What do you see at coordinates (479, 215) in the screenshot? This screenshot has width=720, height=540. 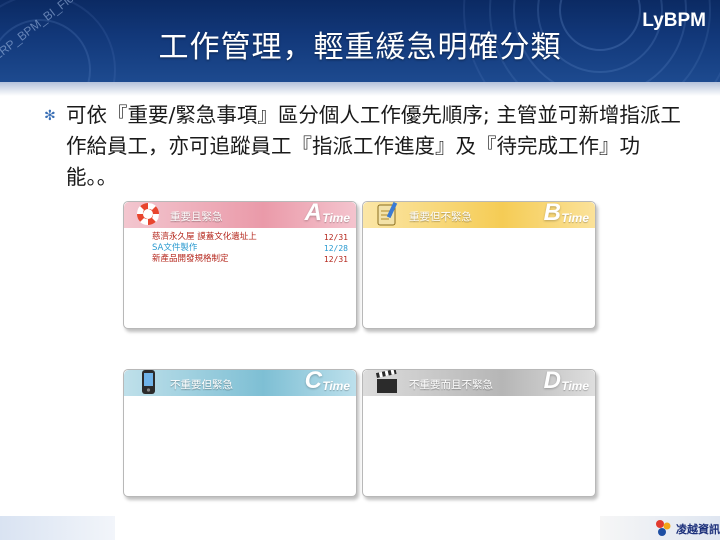 I see `quadrant-header: 重要但不緊急 B Time` at bounding box center [479, 215].